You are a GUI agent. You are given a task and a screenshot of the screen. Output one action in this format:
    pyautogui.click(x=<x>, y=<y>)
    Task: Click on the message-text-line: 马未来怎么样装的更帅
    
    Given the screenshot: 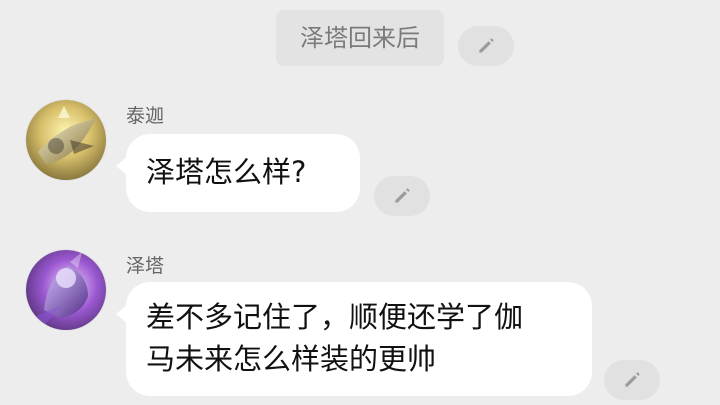 What is the action you would take?
    pyautogui.click(x=291, y=359)
    